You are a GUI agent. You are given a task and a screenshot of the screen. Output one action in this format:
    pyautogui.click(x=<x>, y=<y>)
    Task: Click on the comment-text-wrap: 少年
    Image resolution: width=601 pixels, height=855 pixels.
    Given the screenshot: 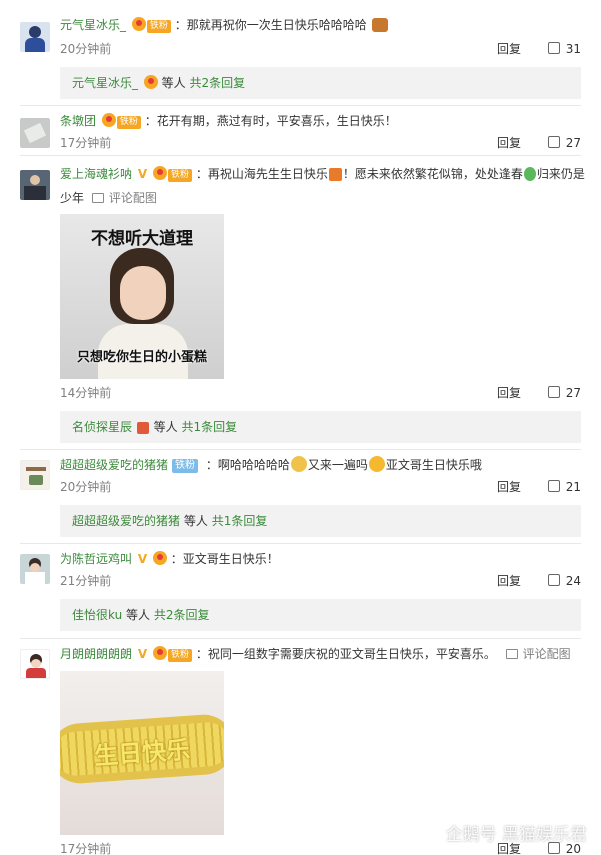 What is the action you would take?
    pyautogui.click(x=72, y=198)
    